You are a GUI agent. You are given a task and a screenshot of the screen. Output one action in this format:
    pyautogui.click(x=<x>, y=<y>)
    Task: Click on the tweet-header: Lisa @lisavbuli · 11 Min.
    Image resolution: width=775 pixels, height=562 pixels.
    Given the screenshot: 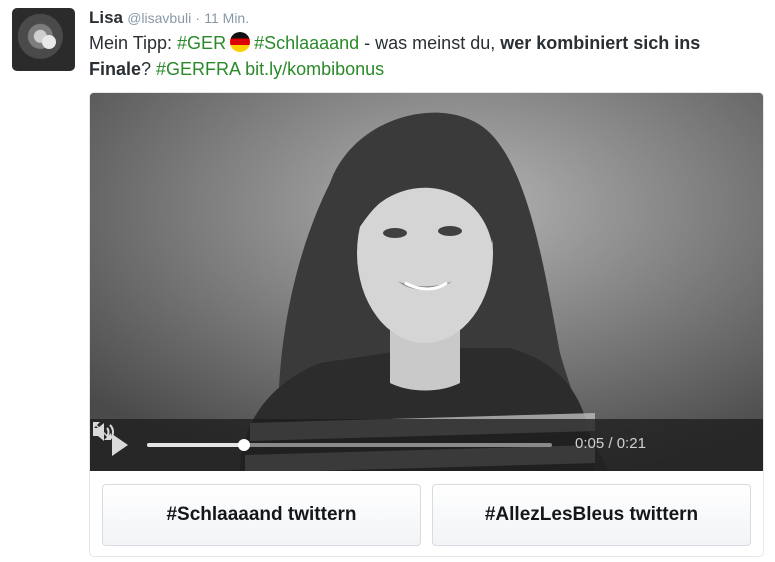 What is the action you would take?
    pyautogui.click(x=169, y=18)
    